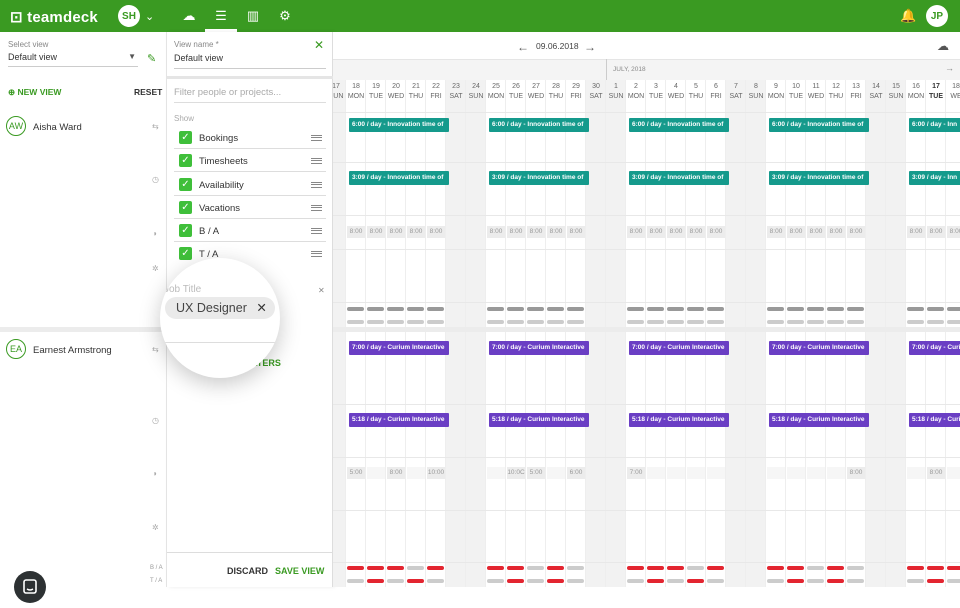  Describe the element at coordinates (456, 96) in the screenshot. I see `day-name: SAT` at that location.